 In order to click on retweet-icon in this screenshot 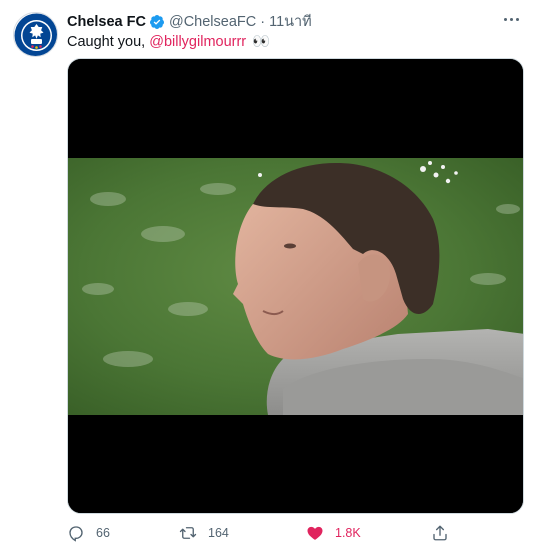, I will do `click(188, 533)`.